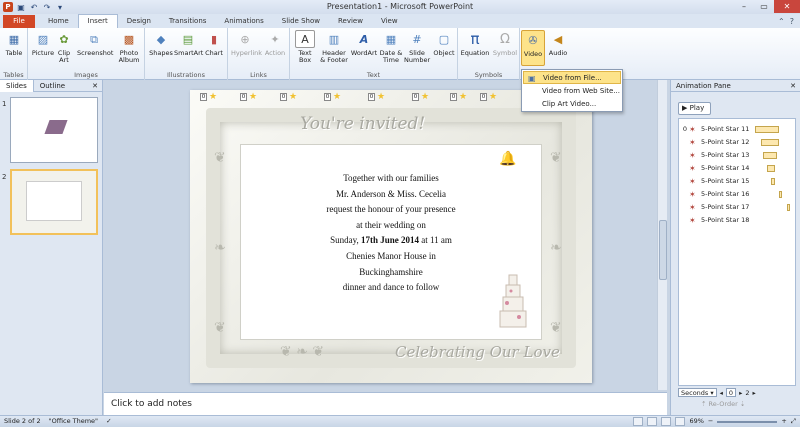 The image size is (800, 427). Describe the element at coordinates (723, 404) in the screenshot. I see `reorder-control: ⇡ Re-Order ⇣` at that location.